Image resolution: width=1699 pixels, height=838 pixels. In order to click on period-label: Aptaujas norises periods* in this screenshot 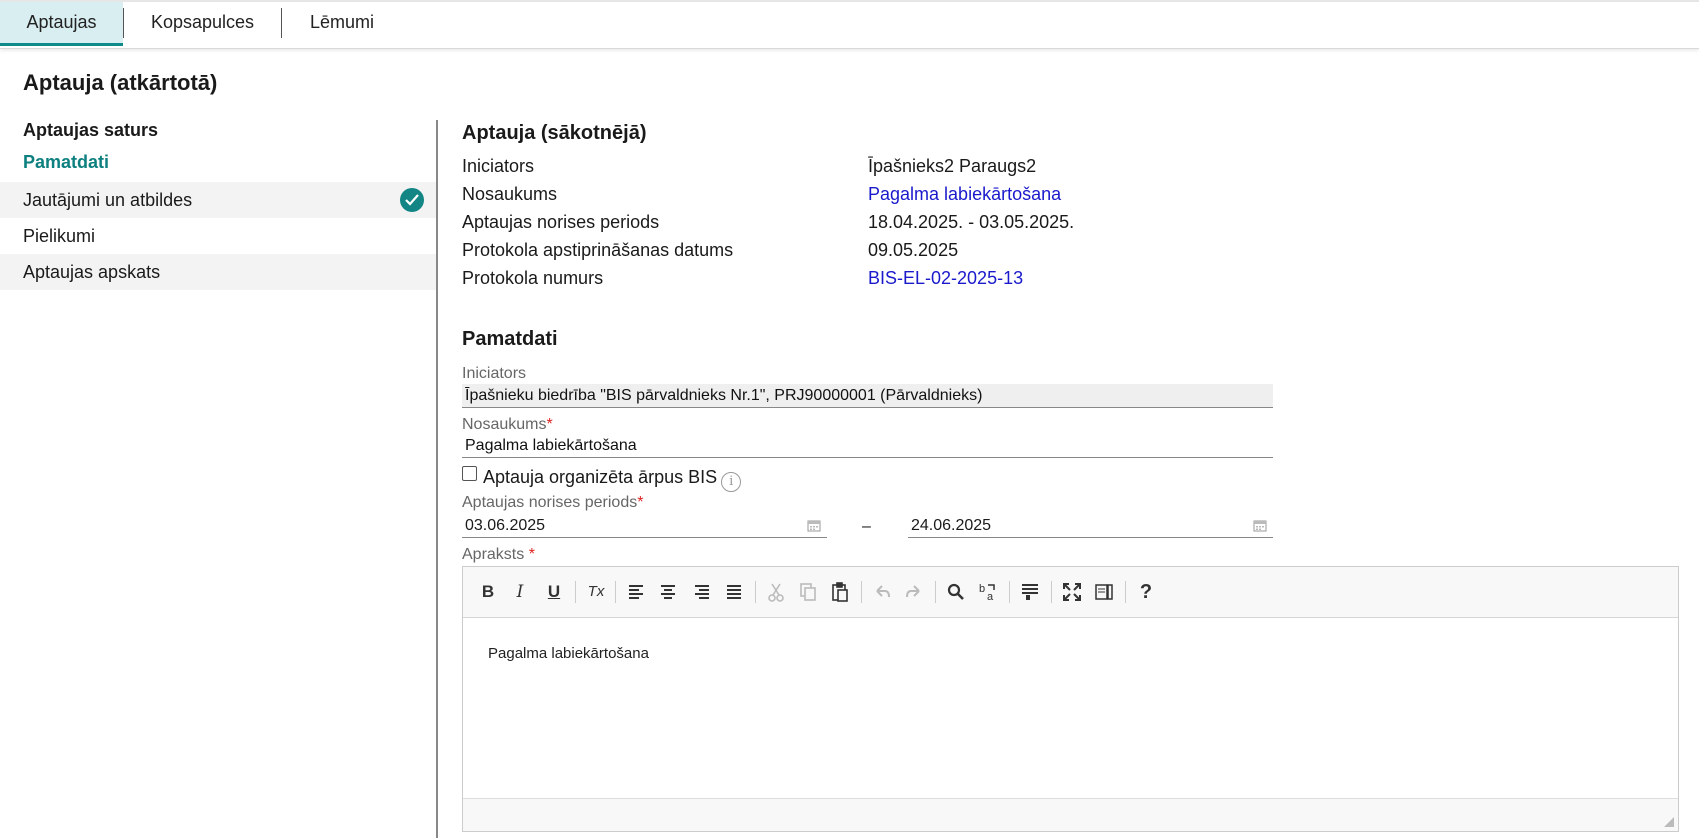, I will do `click(553, 502)`.